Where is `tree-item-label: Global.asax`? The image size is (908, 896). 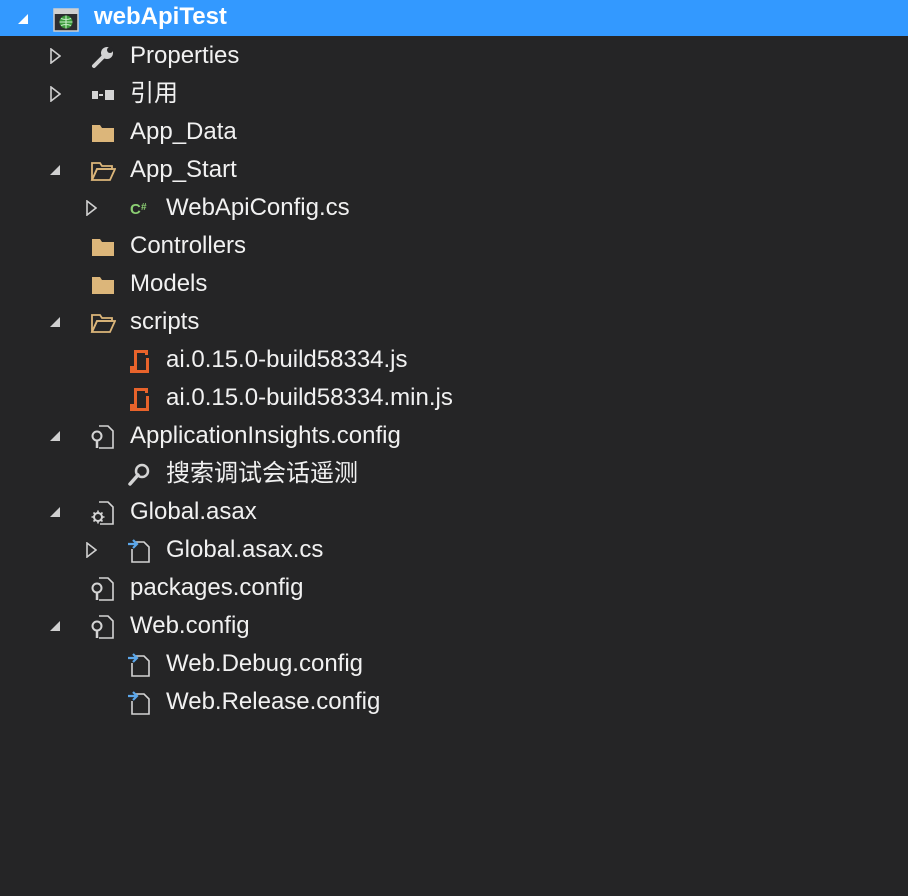
tree-item-label: Global.asax is located at coordinates (193, 511).